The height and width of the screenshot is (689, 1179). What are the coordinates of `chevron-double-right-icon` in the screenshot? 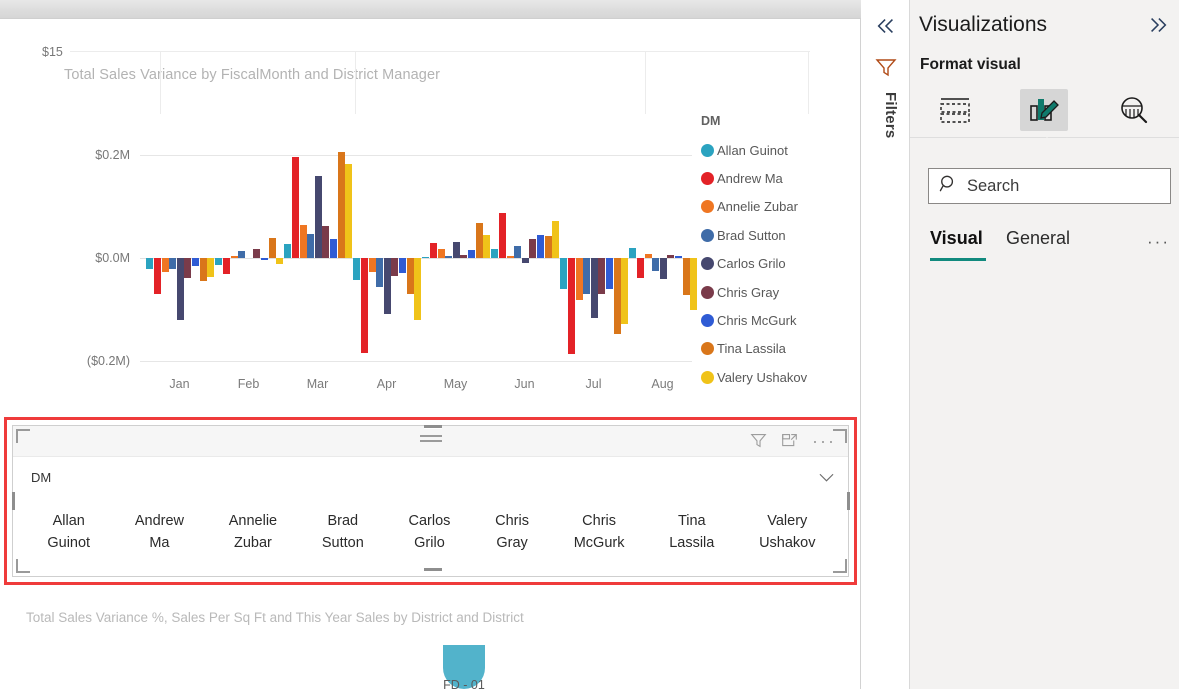 It's located at (1158, 28).